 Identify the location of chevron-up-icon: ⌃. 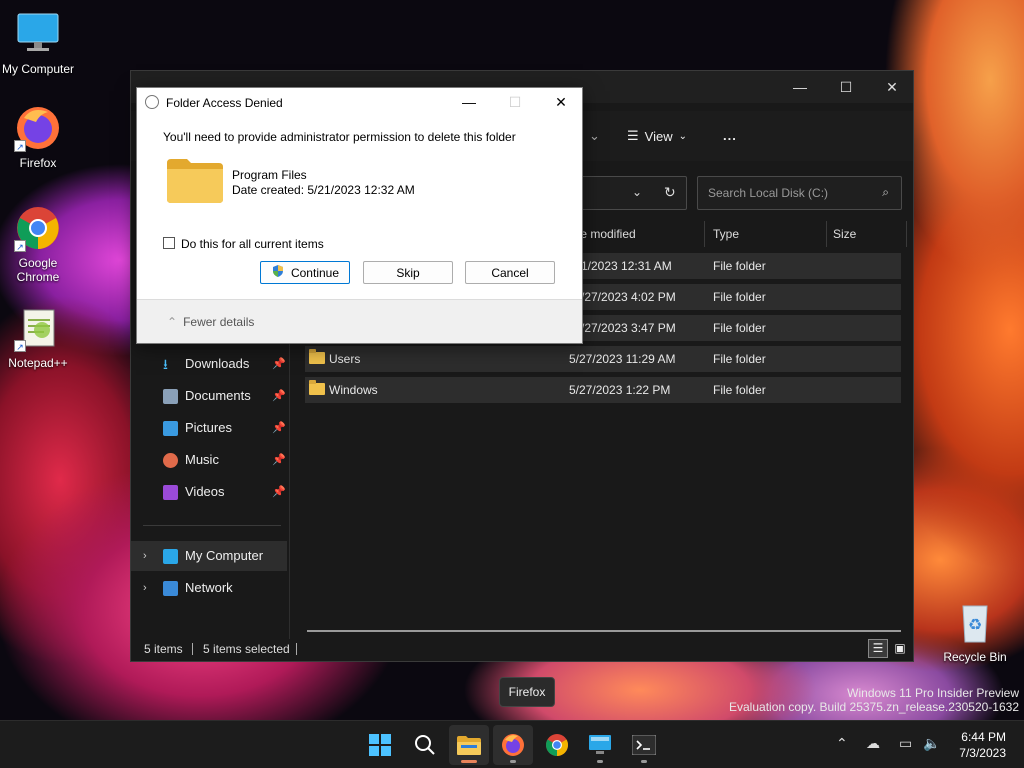
(172, 322).